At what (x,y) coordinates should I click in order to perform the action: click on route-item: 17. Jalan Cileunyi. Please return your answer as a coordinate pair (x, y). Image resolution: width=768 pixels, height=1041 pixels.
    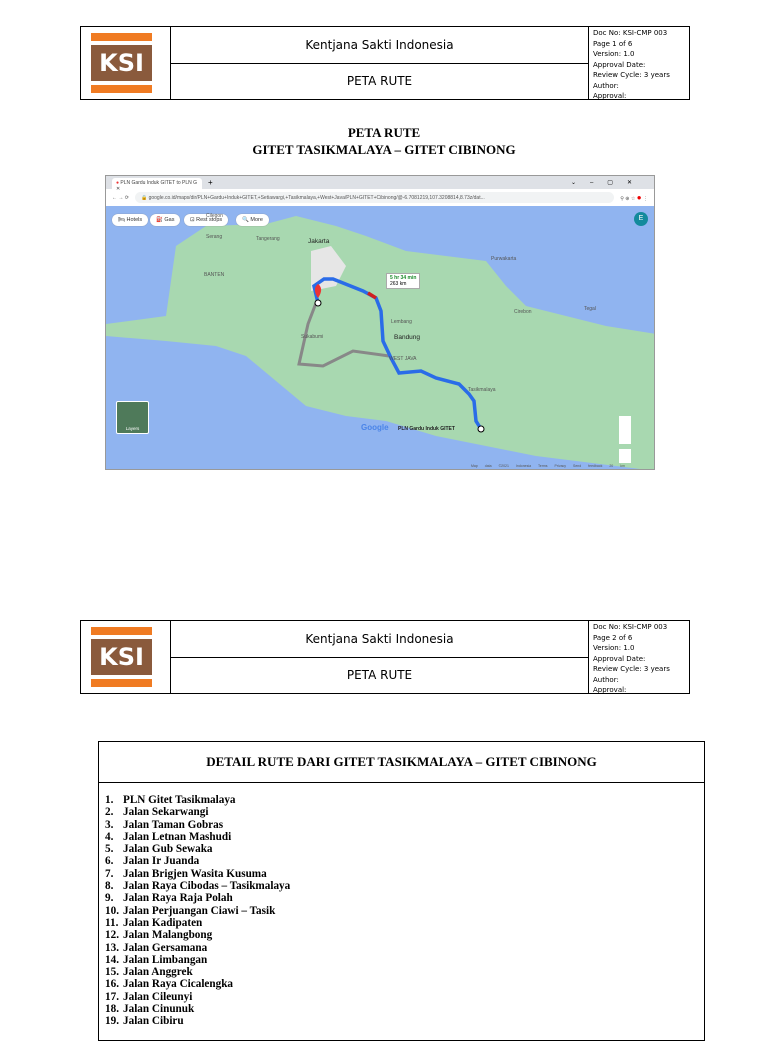
    Looking at the image, I should click on (149, 996).